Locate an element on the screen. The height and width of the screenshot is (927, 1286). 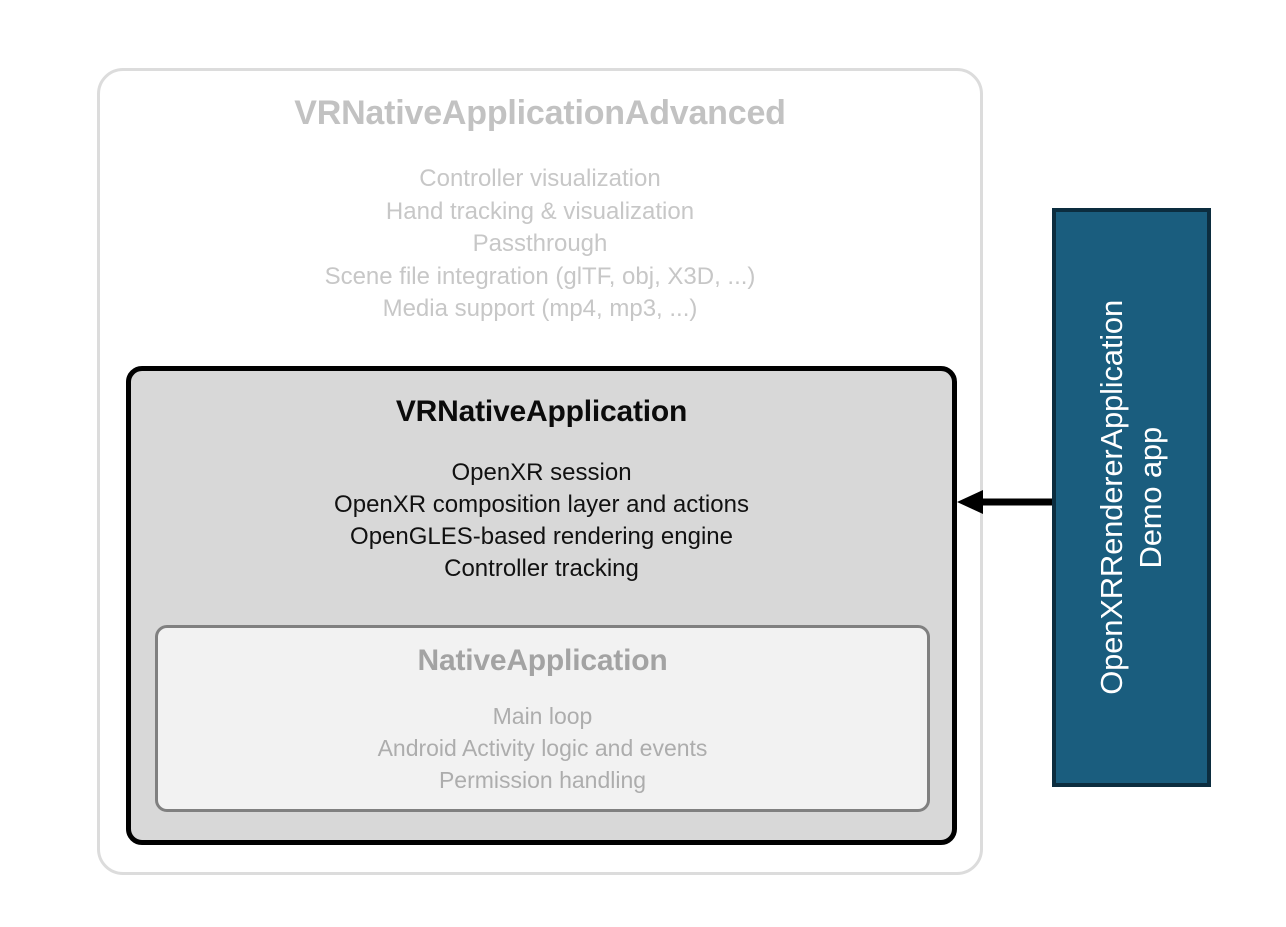
list-item: OpenXR composition layer and actions is located at coordinates (541, 504).